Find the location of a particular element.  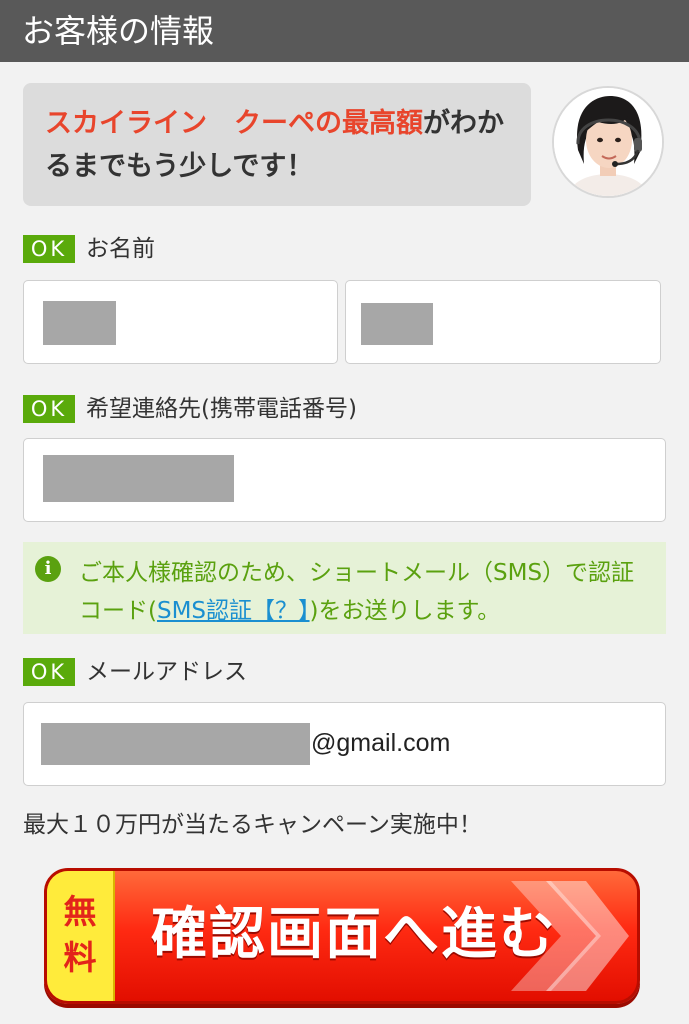

proceed-to-confirmation-button: 無料 確認画面へ進む is located at coordinates (342, 936).